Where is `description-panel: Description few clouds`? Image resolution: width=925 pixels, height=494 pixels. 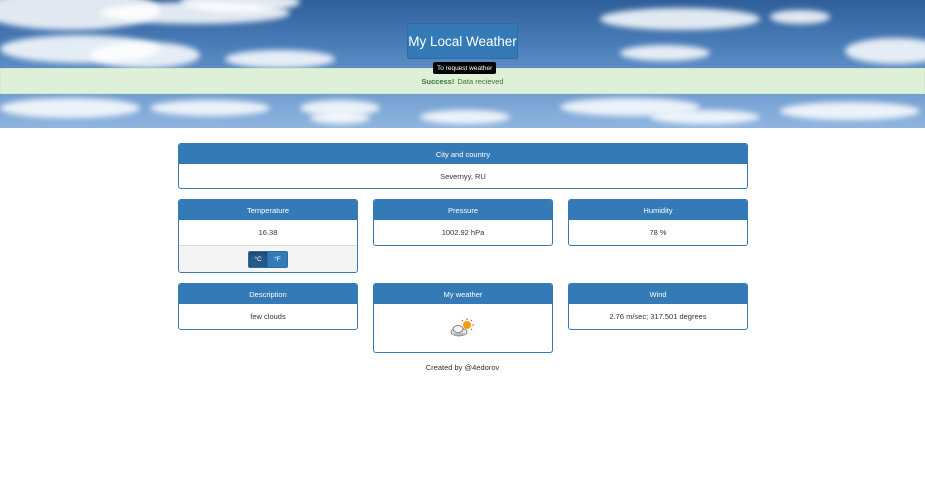
description-panel: Description few clouds is located at coordinates (268, 306).